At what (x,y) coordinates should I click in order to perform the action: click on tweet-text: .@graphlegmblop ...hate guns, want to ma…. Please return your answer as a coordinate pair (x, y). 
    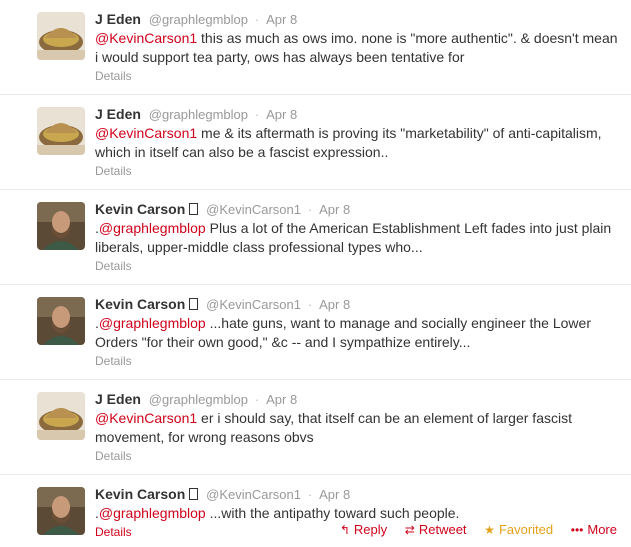
    Looking at the image, I should click on (357, 333).